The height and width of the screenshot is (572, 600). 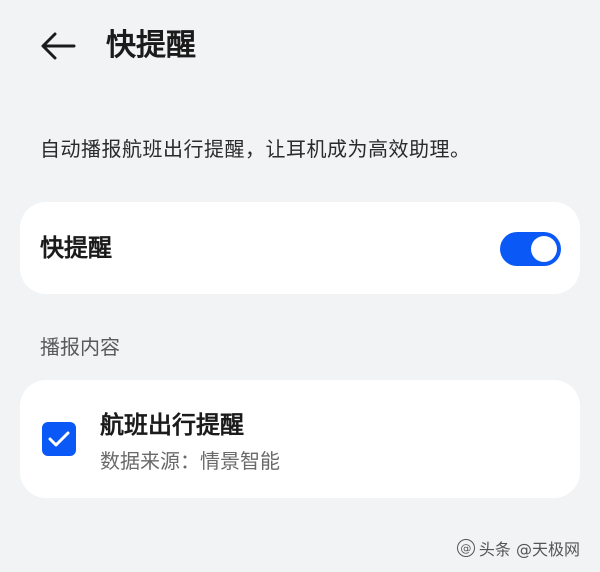 What do you see at coordinates (151, 45) in the screenshot?
I see `page-title: 快提醒` at bounding box center [151, 45].